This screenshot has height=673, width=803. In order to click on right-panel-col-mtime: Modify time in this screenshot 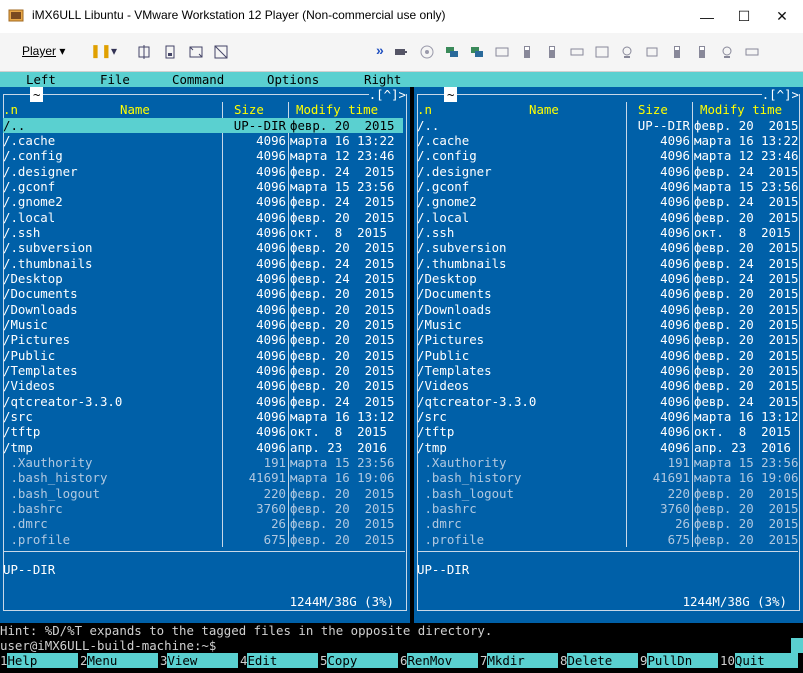, I will do `click(741, 109)`.